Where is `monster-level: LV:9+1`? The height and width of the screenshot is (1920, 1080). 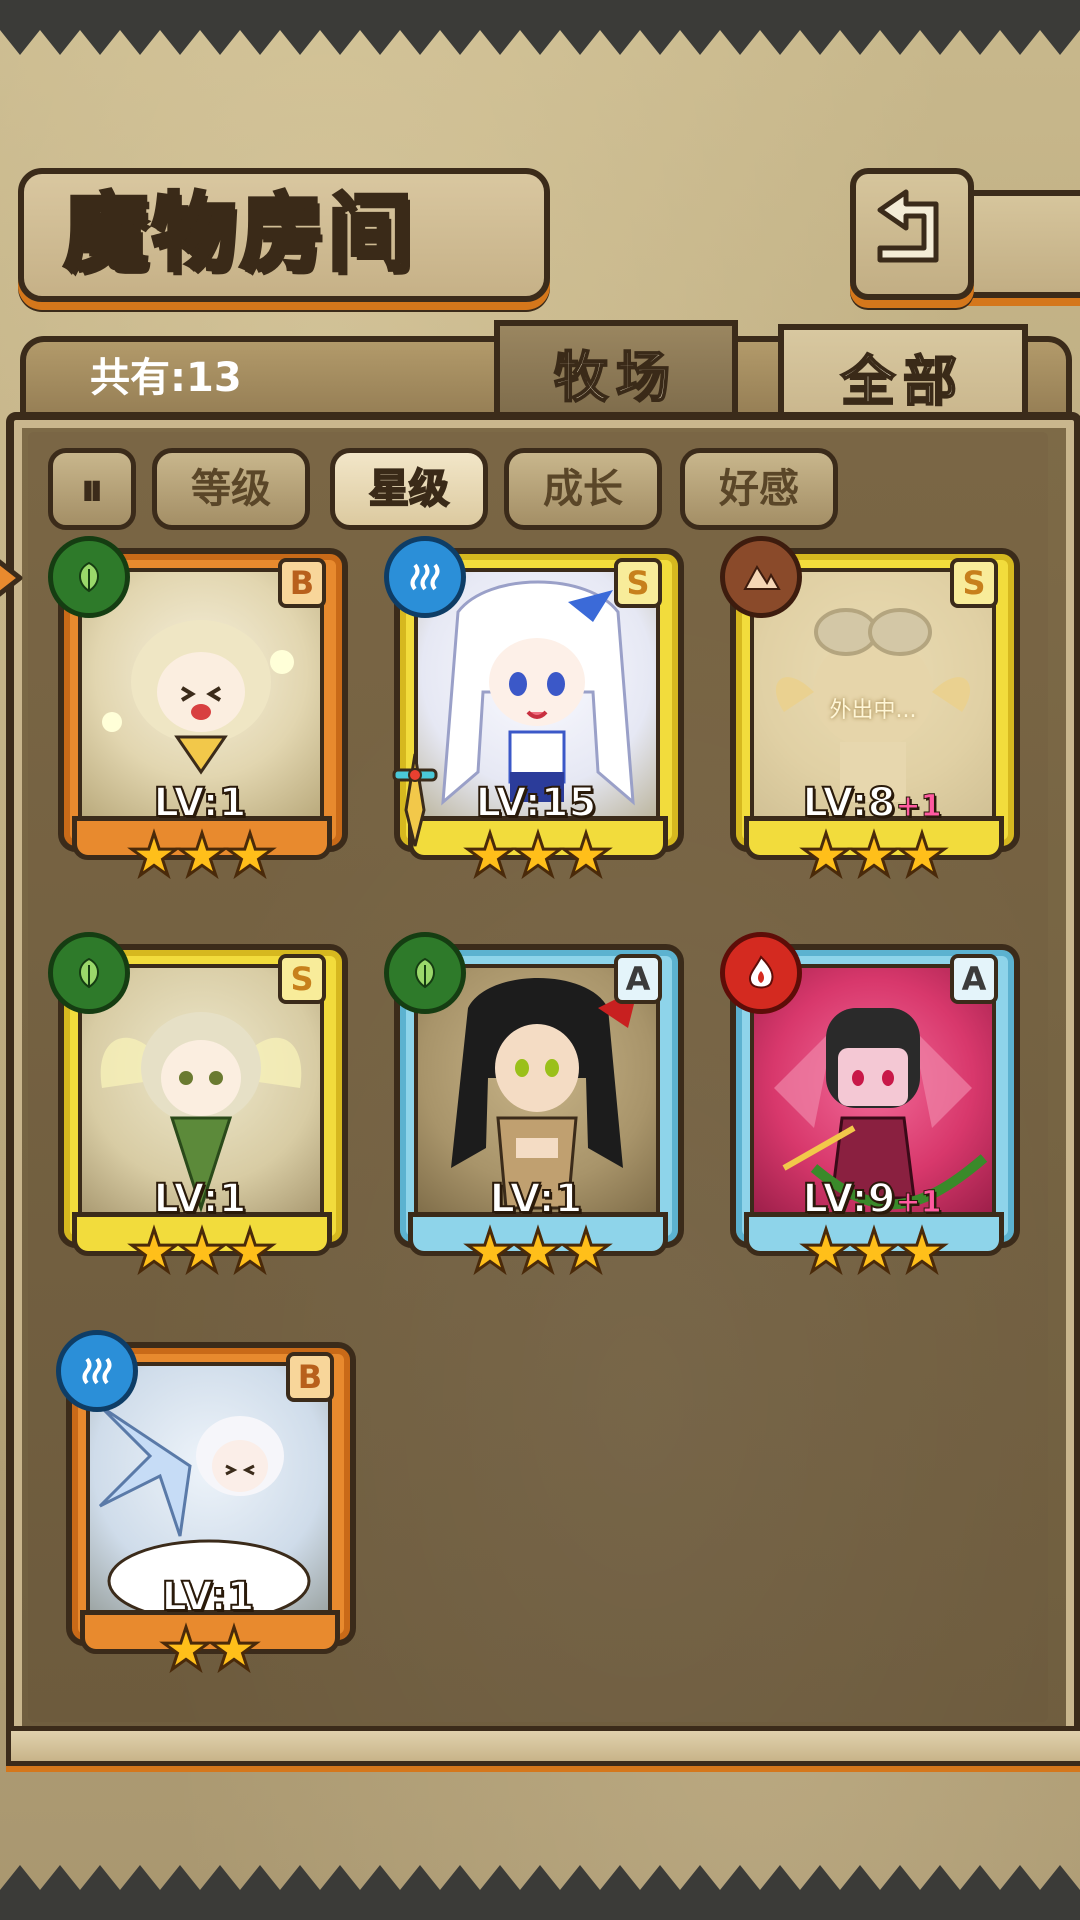
monster-level: LV:9+1 is located at coordinates (872, 1199).